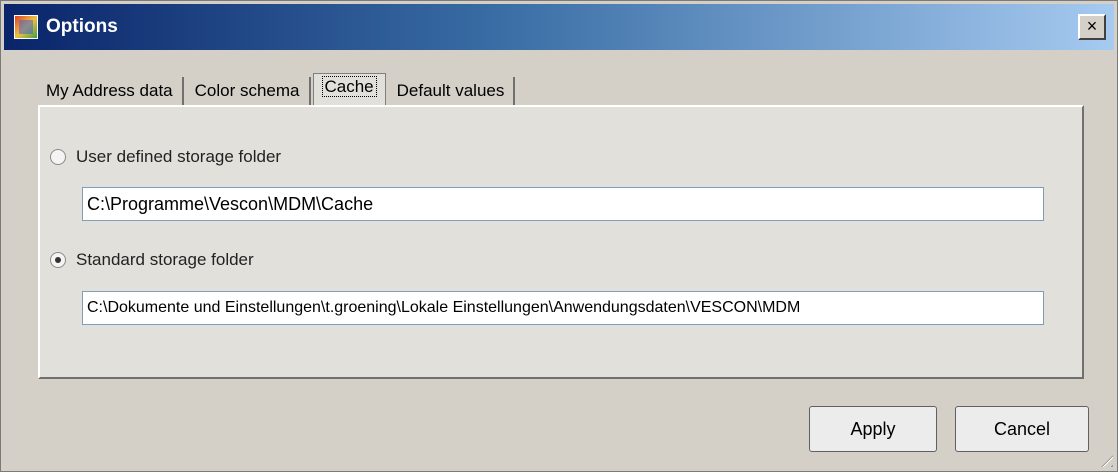  Describe the element at coordinates (349, 86) in the screenshot. I see `tab-label: Cache` at that location.